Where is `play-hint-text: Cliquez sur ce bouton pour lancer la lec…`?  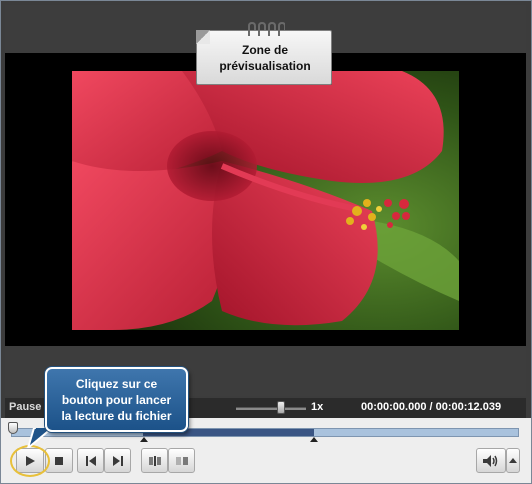 play-hint-text: Cliquez sur ce bouton pour lancer la lec… is located at coordinates (116, 400).